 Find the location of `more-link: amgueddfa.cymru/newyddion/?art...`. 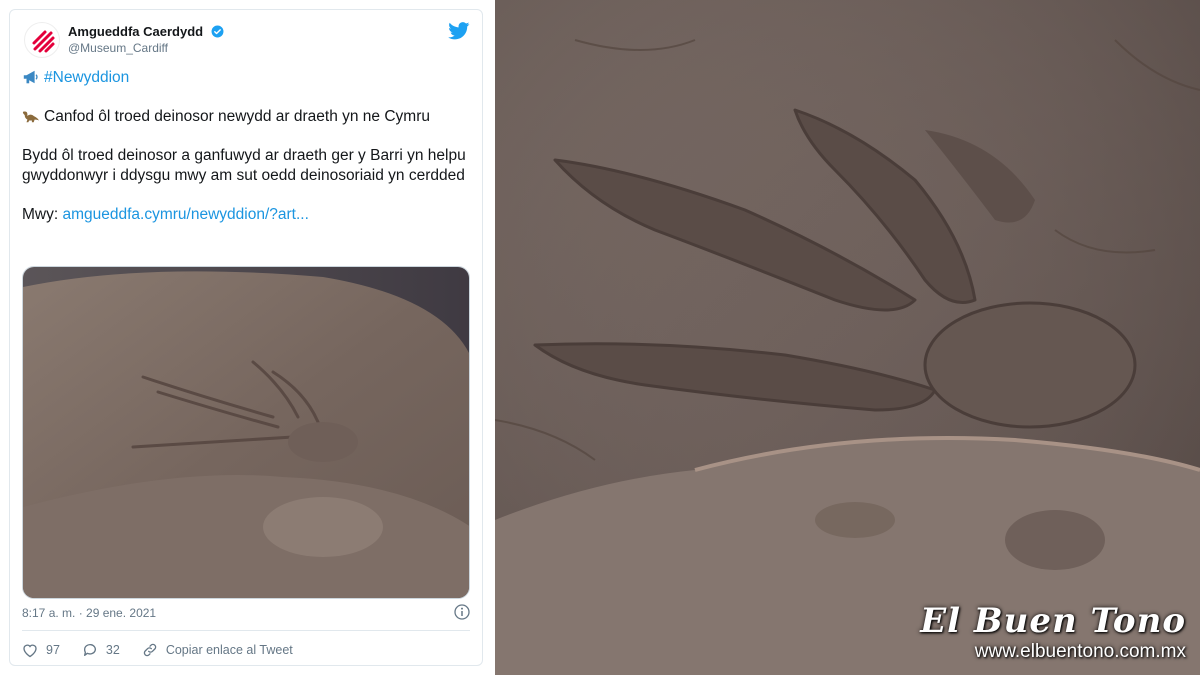

more-link: amgueddfa.cymru/newyddion/?art... is located at coordinates (185, 214).